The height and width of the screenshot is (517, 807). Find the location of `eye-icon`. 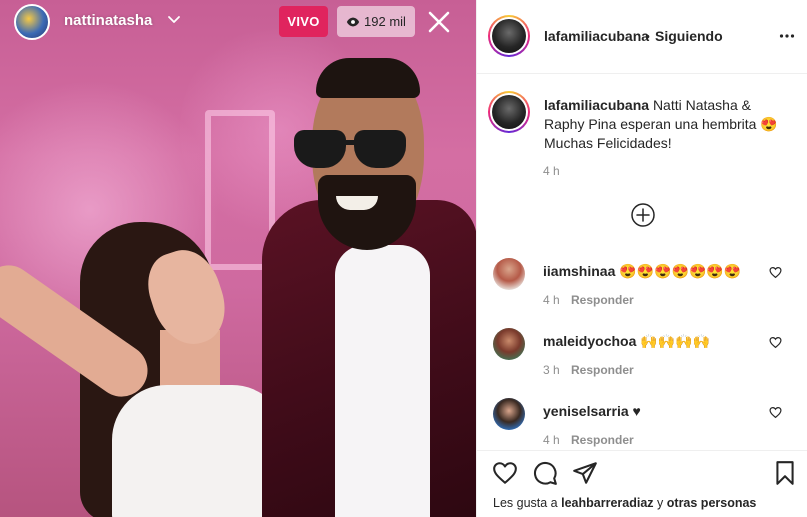

eye-icon is located at coordinates (353, 21).